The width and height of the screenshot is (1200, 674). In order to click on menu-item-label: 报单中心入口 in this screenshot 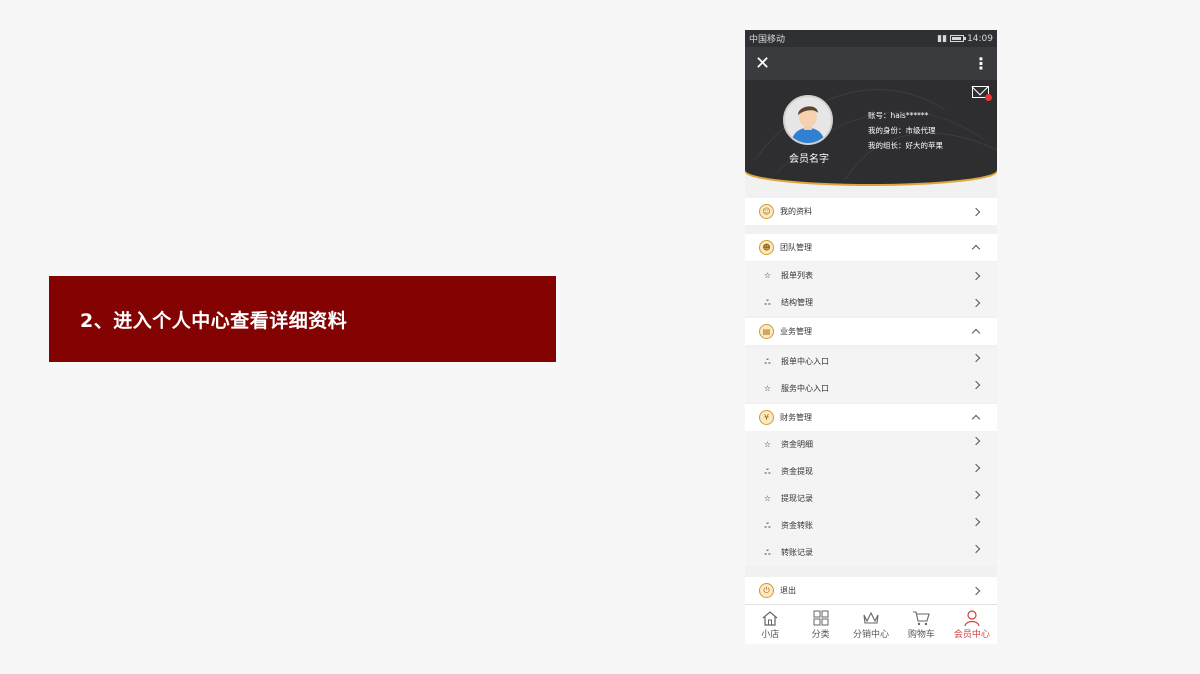, I will do `click(805, 361)`.